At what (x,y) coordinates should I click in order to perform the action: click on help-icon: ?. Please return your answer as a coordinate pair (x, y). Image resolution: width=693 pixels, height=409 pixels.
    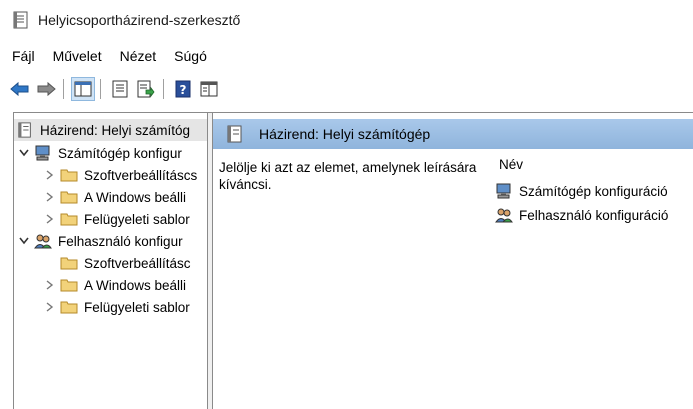
    Looking at the image, I should click on (183, 89).